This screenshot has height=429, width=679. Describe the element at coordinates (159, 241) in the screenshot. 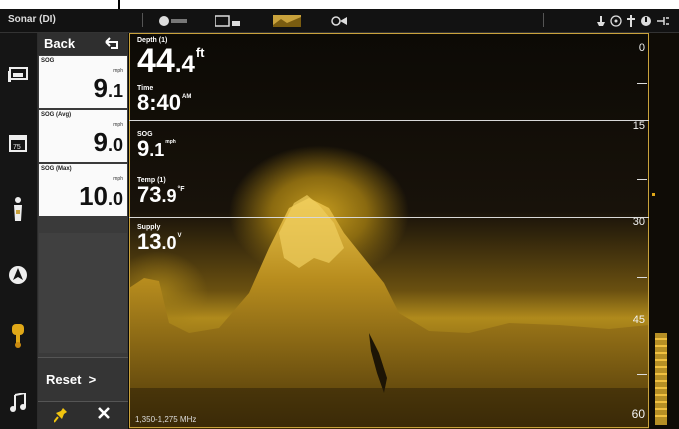

I see `readout-value: 13.0V` at that location.